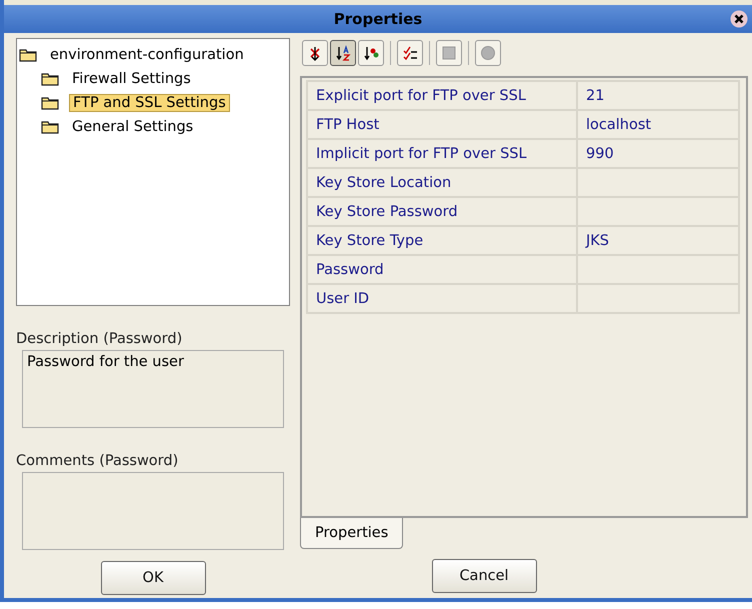 The width and height of the screenshot is (752, 609). Describe the element at coordinates (484, 576) in the screenshot. I see `cancel-button: Cancel` at that location.